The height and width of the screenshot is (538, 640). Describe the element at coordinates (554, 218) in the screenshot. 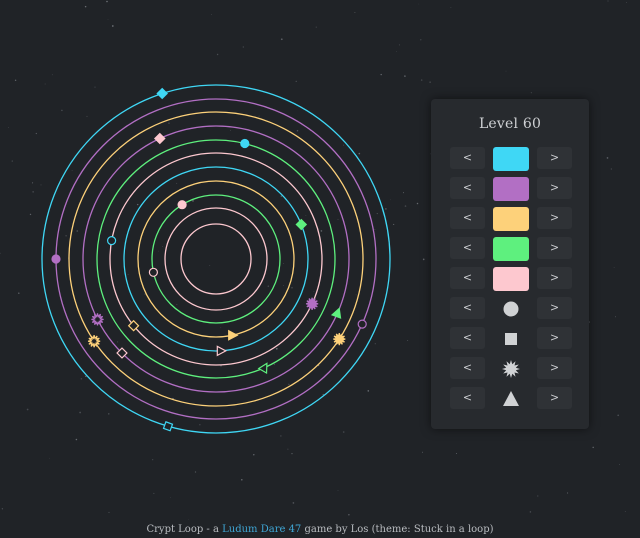

I see `color-yellow-next-button: >` at that location.